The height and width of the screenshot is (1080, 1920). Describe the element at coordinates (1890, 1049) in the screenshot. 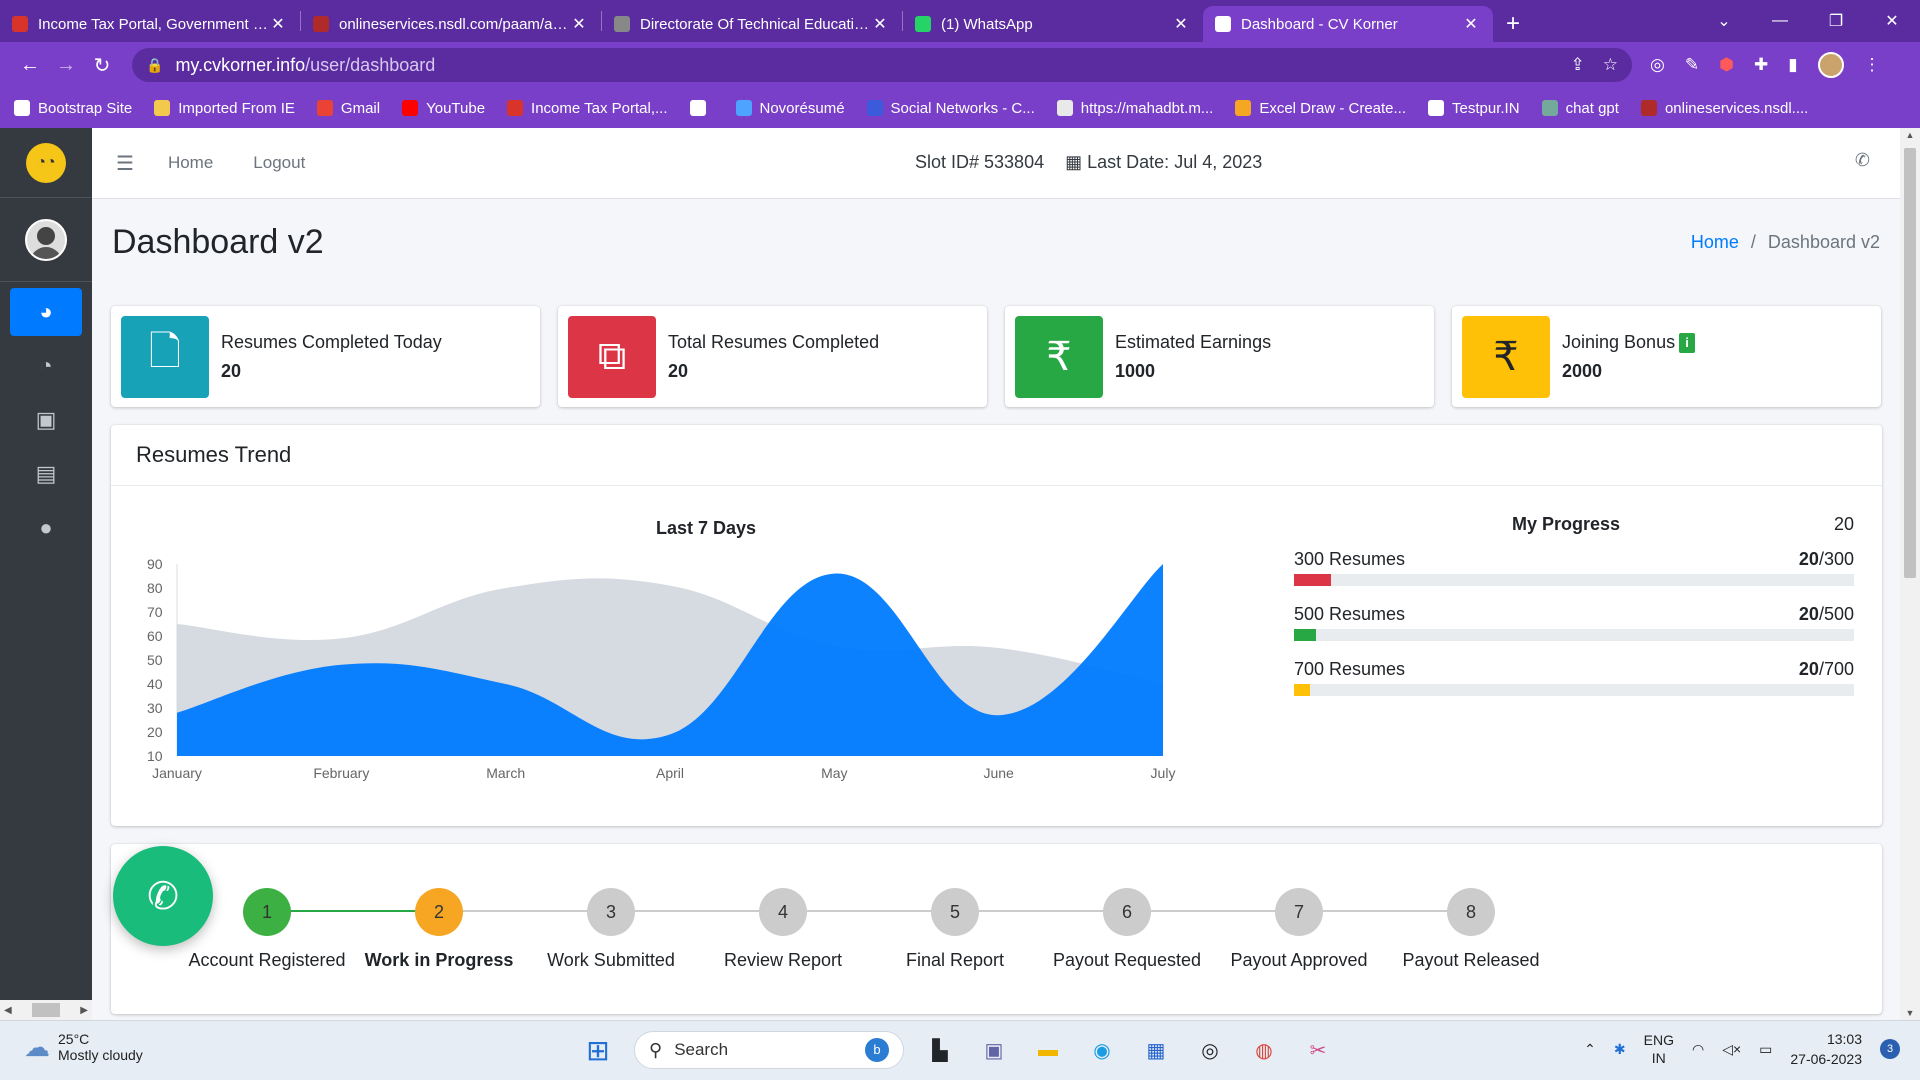

I see `notification-badge: 3` at that location.